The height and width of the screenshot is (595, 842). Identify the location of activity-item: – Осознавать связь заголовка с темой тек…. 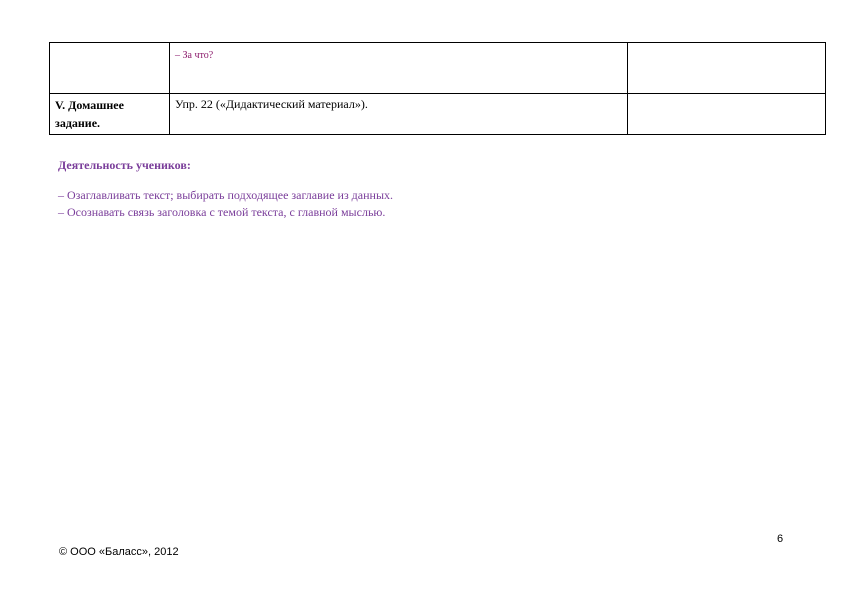
(222, 212).